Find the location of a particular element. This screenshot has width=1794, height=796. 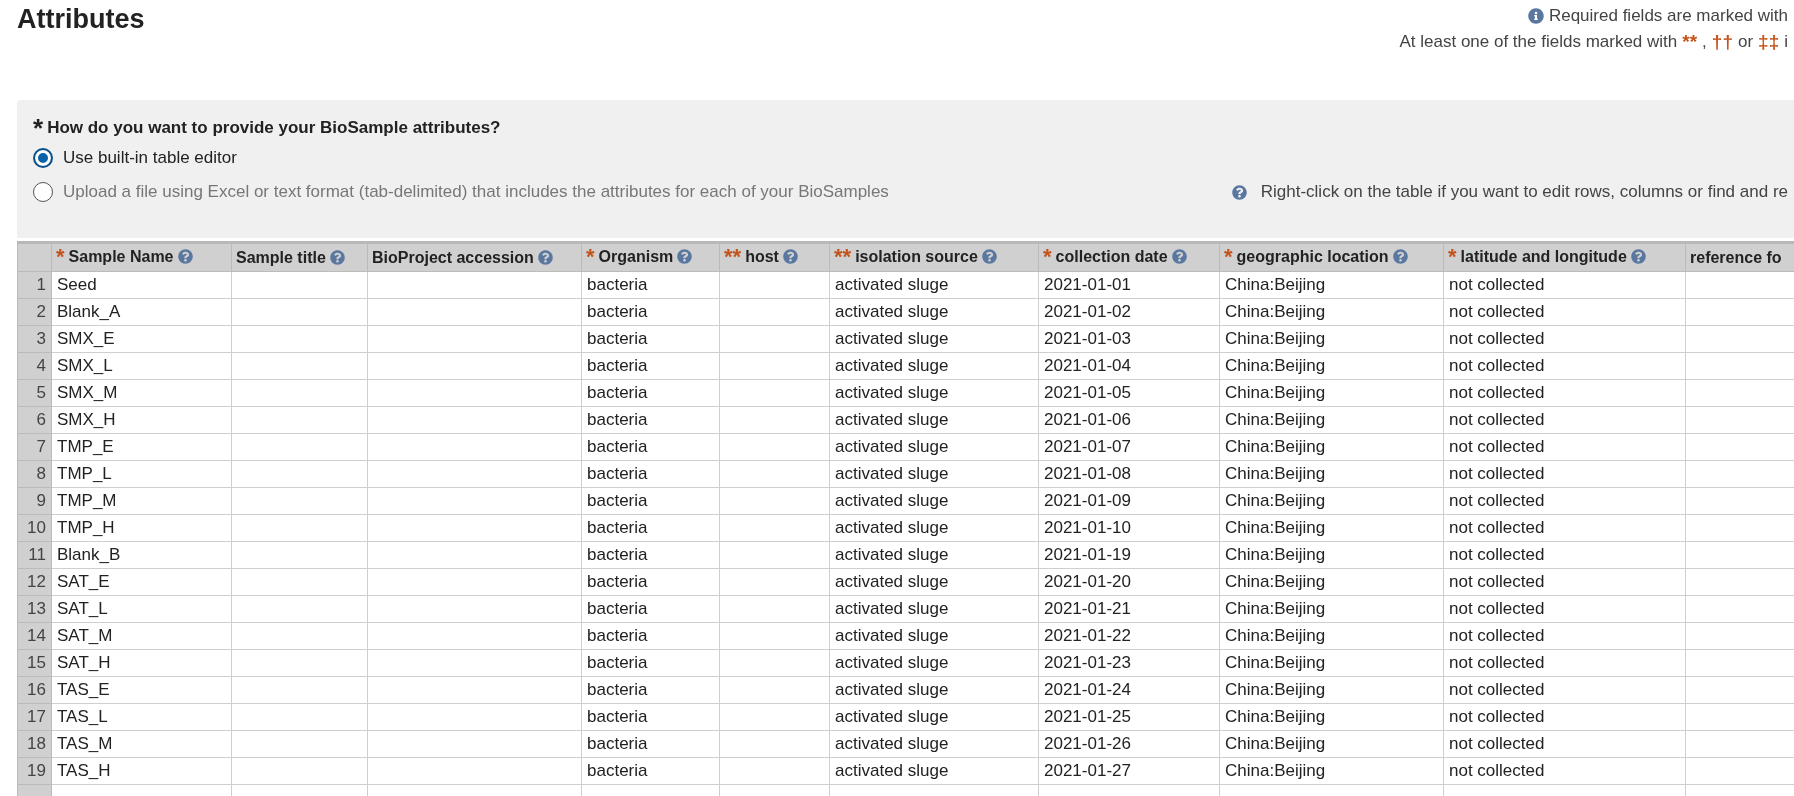

table-cell: 2021-01-25 is located at coordinates (1129, 717).